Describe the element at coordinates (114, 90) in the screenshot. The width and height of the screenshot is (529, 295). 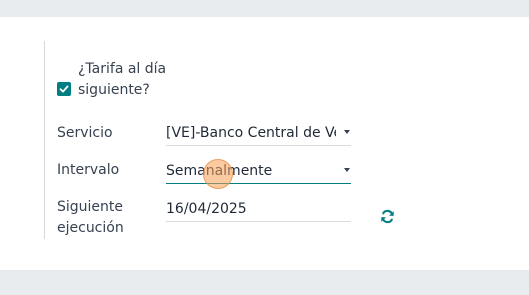
I see `next-day-rate-label-line2: siguiente?` at that location.